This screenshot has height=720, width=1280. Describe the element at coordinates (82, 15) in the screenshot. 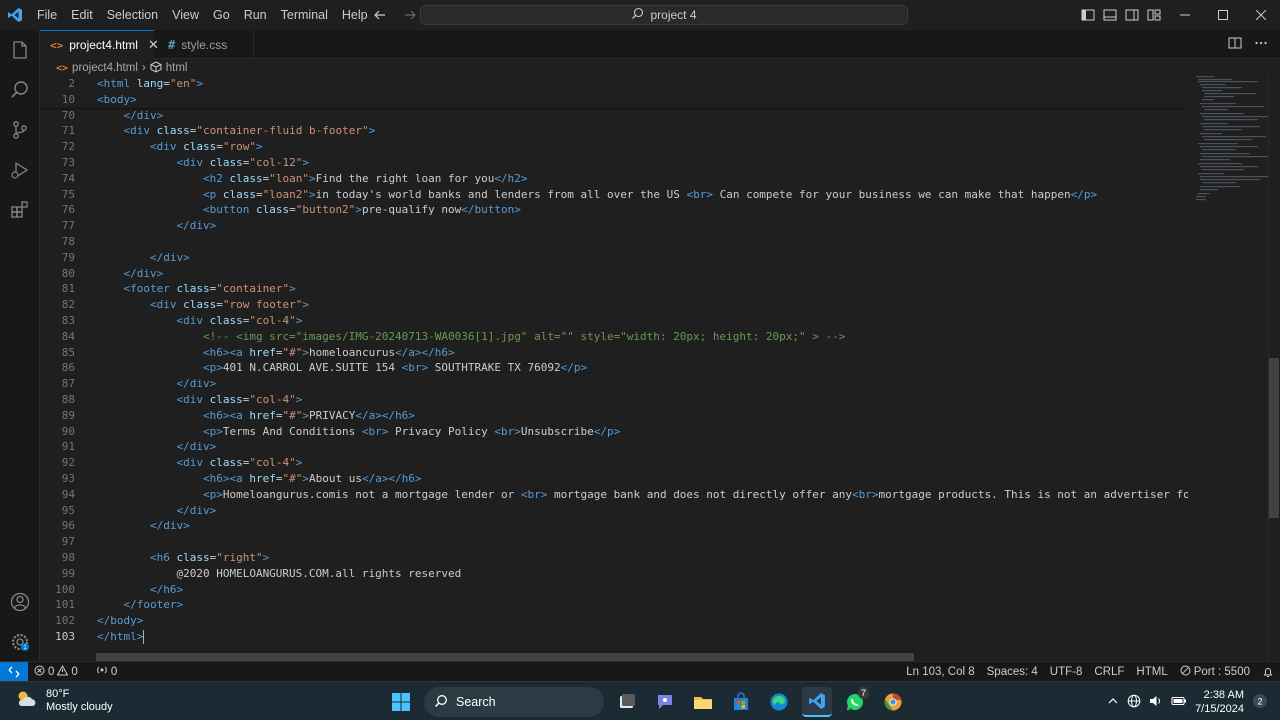

I see `menu-edit: Edit` at that location.